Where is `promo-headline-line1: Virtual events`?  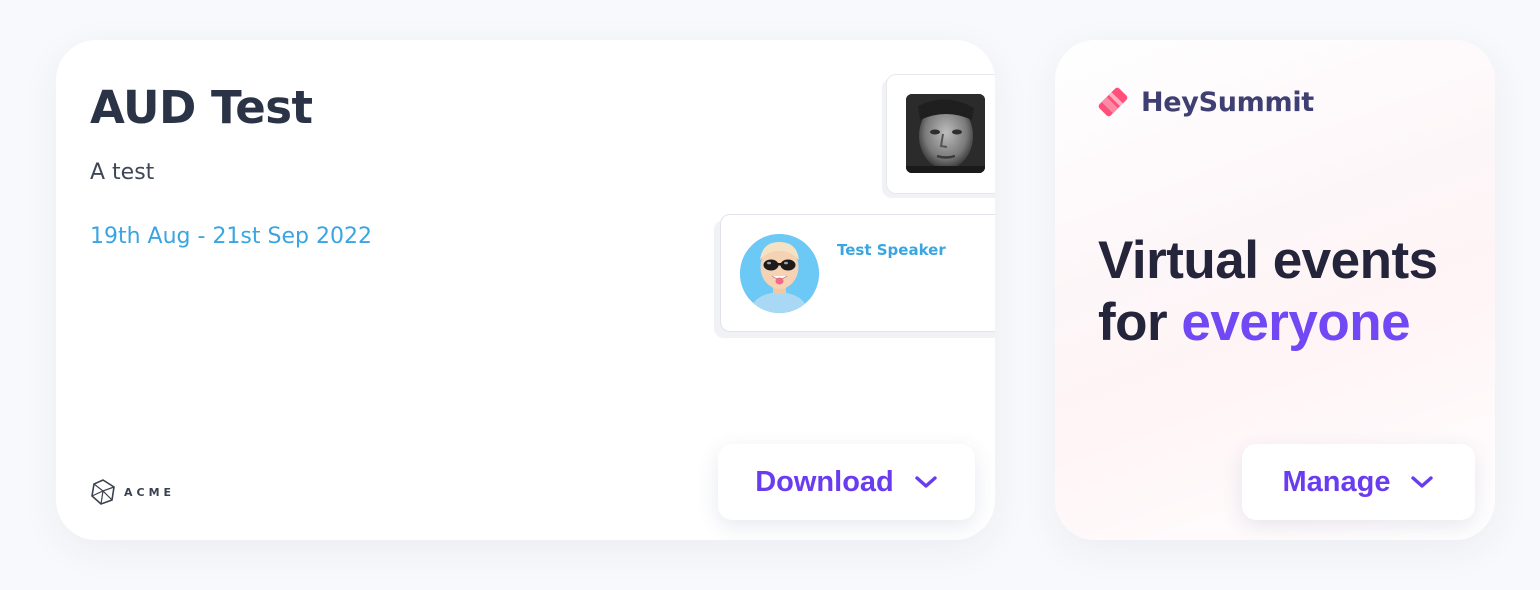
promo-headline-line1: Virtual events is located at coordinates (1268, 260).